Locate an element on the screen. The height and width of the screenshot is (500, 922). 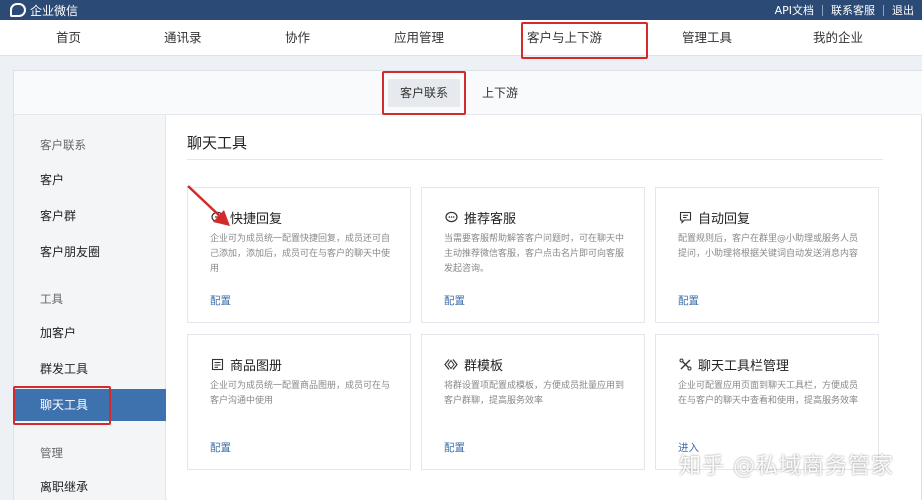
card-description: 企业可为成员统一配置商品图册，成员可在与客户沟通中使用 is located at coordinates (300, 393).